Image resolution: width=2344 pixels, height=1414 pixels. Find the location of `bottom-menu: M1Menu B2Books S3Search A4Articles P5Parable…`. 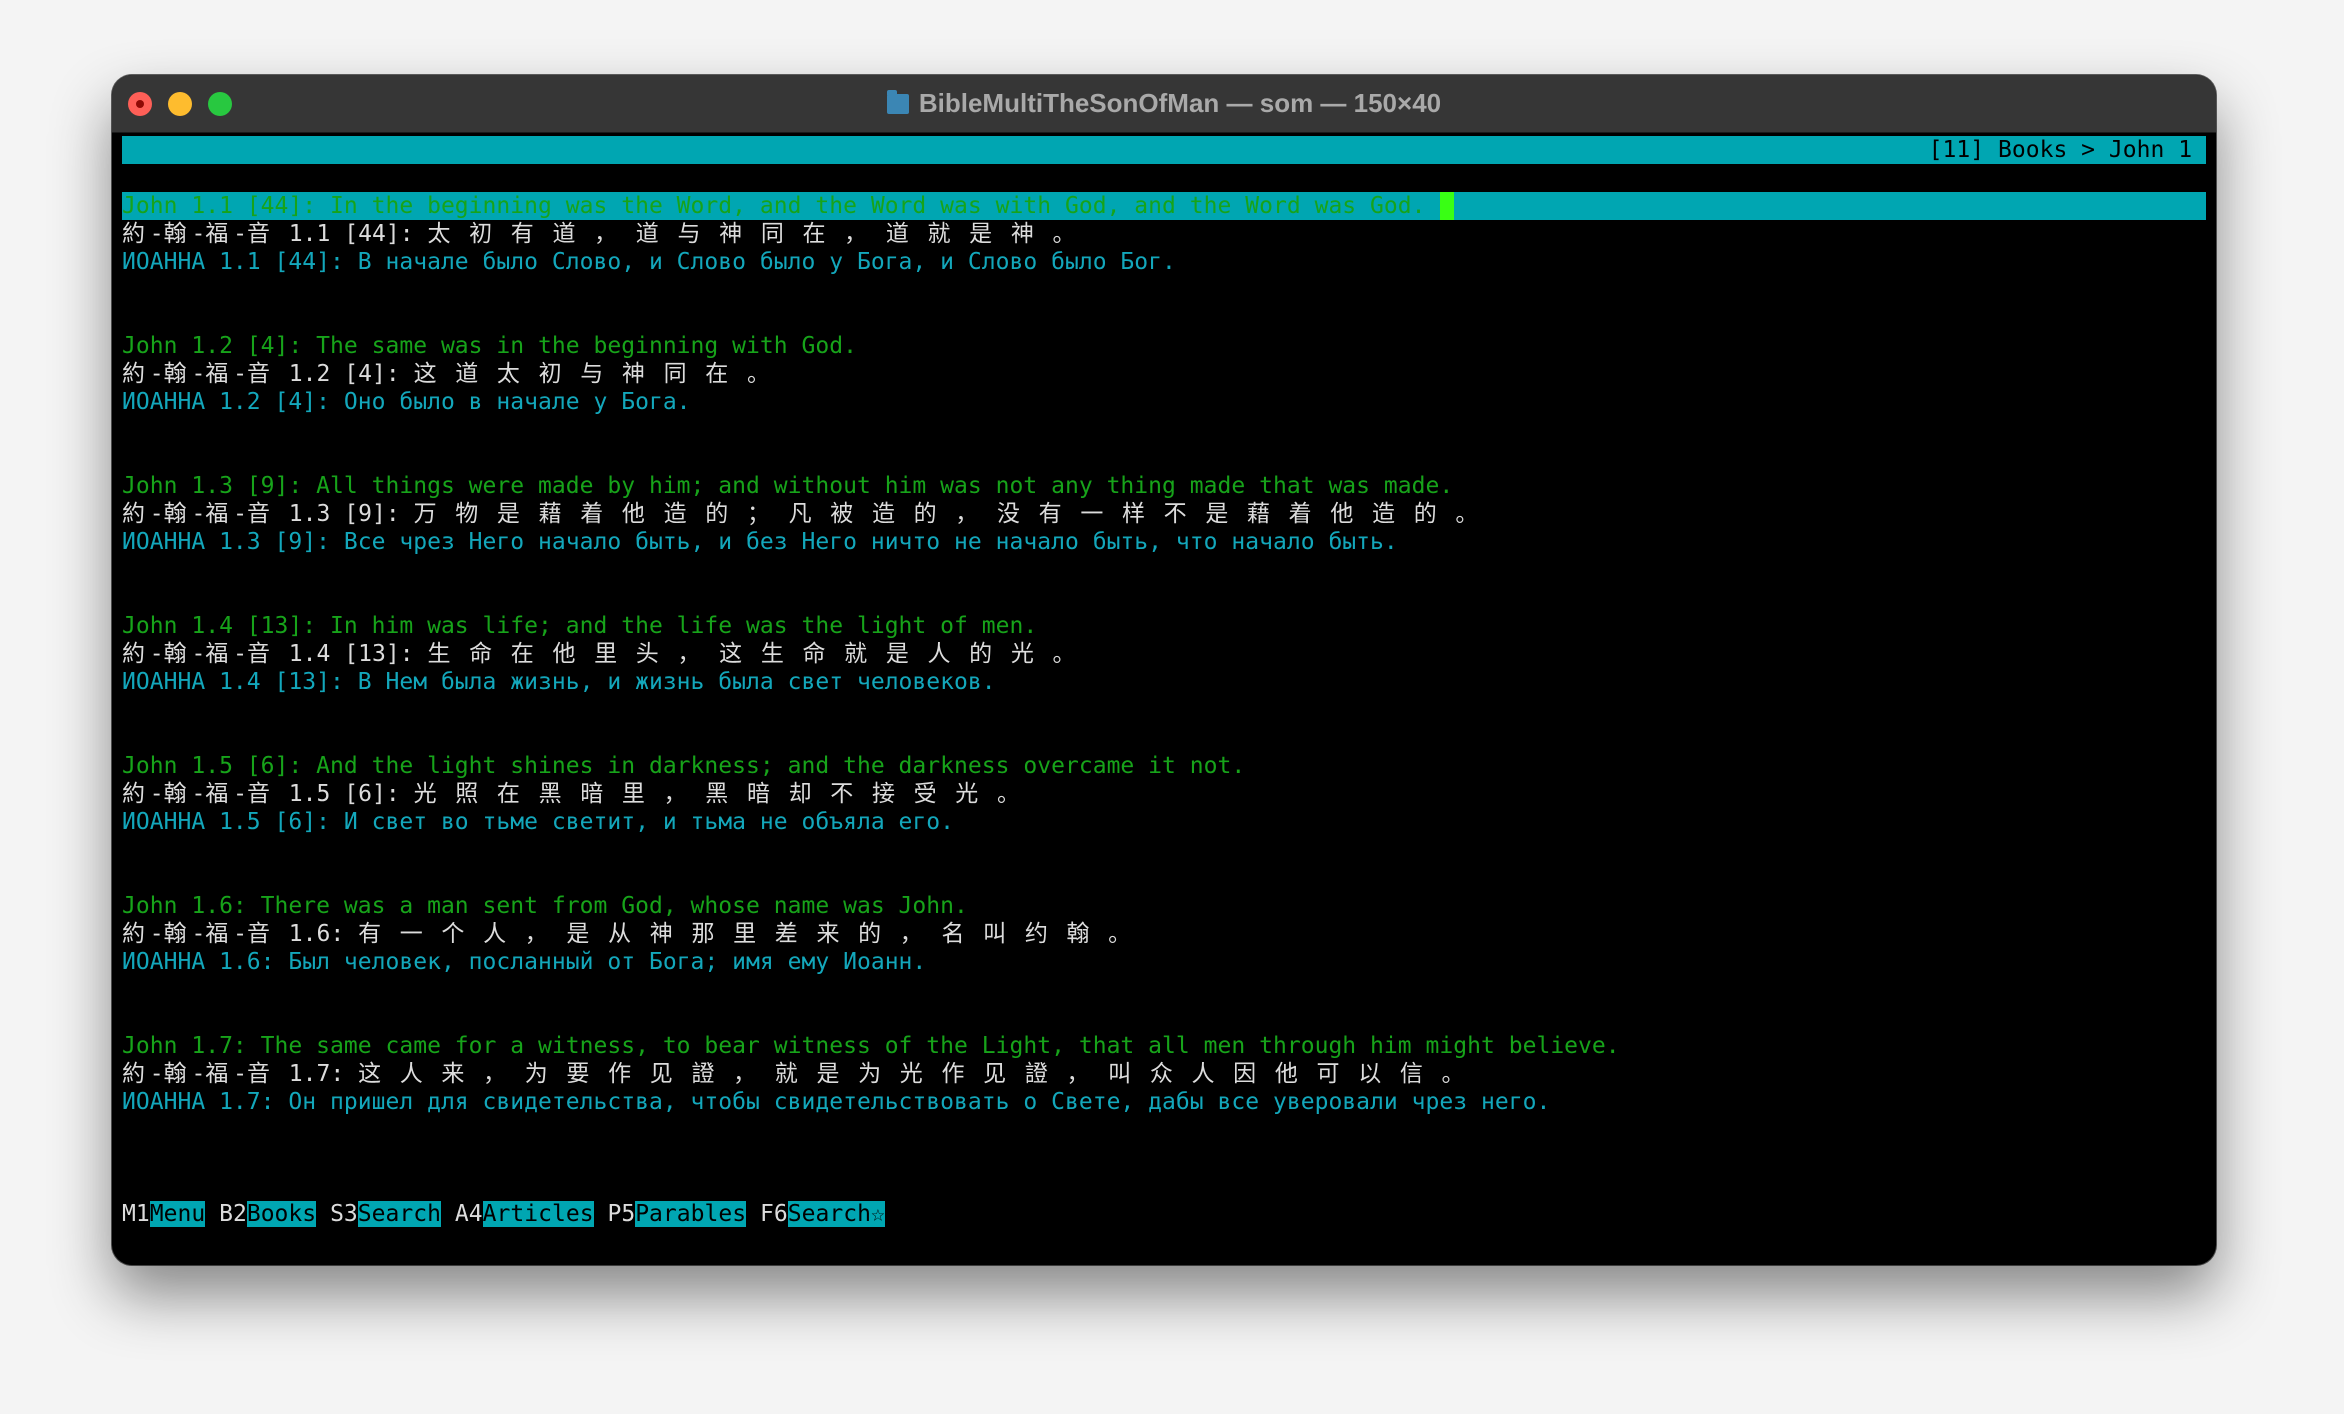

bottom-menu: M1Menu B2Books S3Search A4Articles P5Parable… is located at coordinates (503, 1214).